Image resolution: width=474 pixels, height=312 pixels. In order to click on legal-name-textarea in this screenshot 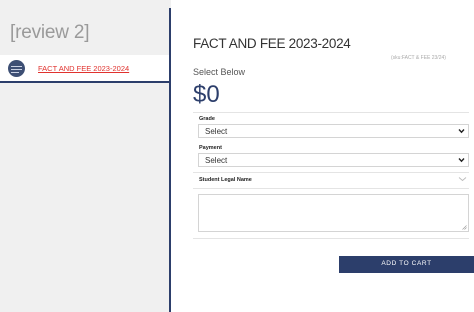, I will do `click(333, 213)`.